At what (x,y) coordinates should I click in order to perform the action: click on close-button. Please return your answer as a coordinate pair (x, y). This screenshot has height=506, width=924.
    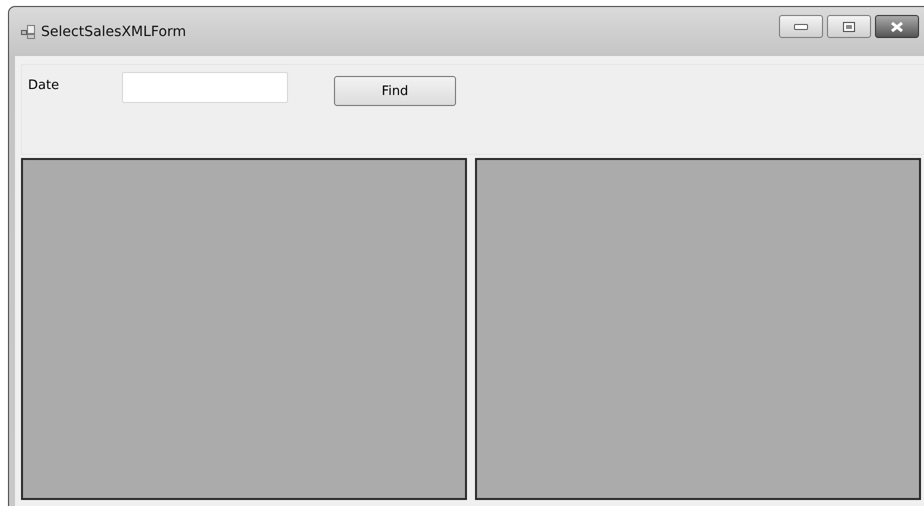
    Looking at the image, I should click on (897, 26).